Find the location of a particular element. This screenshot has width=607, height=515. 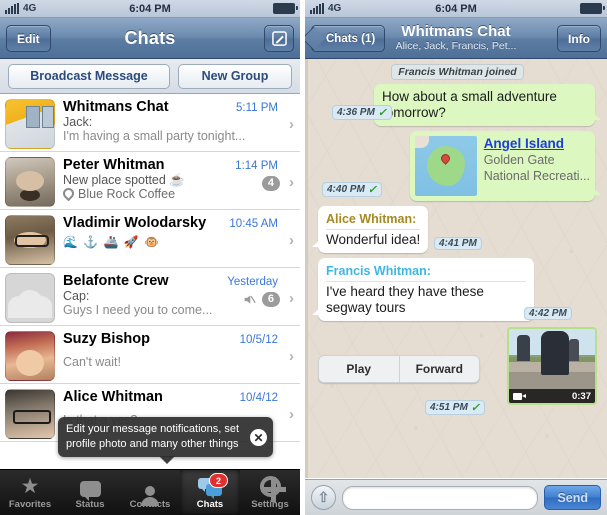

location-title: Angel Island is located at coordinates (537, 144).